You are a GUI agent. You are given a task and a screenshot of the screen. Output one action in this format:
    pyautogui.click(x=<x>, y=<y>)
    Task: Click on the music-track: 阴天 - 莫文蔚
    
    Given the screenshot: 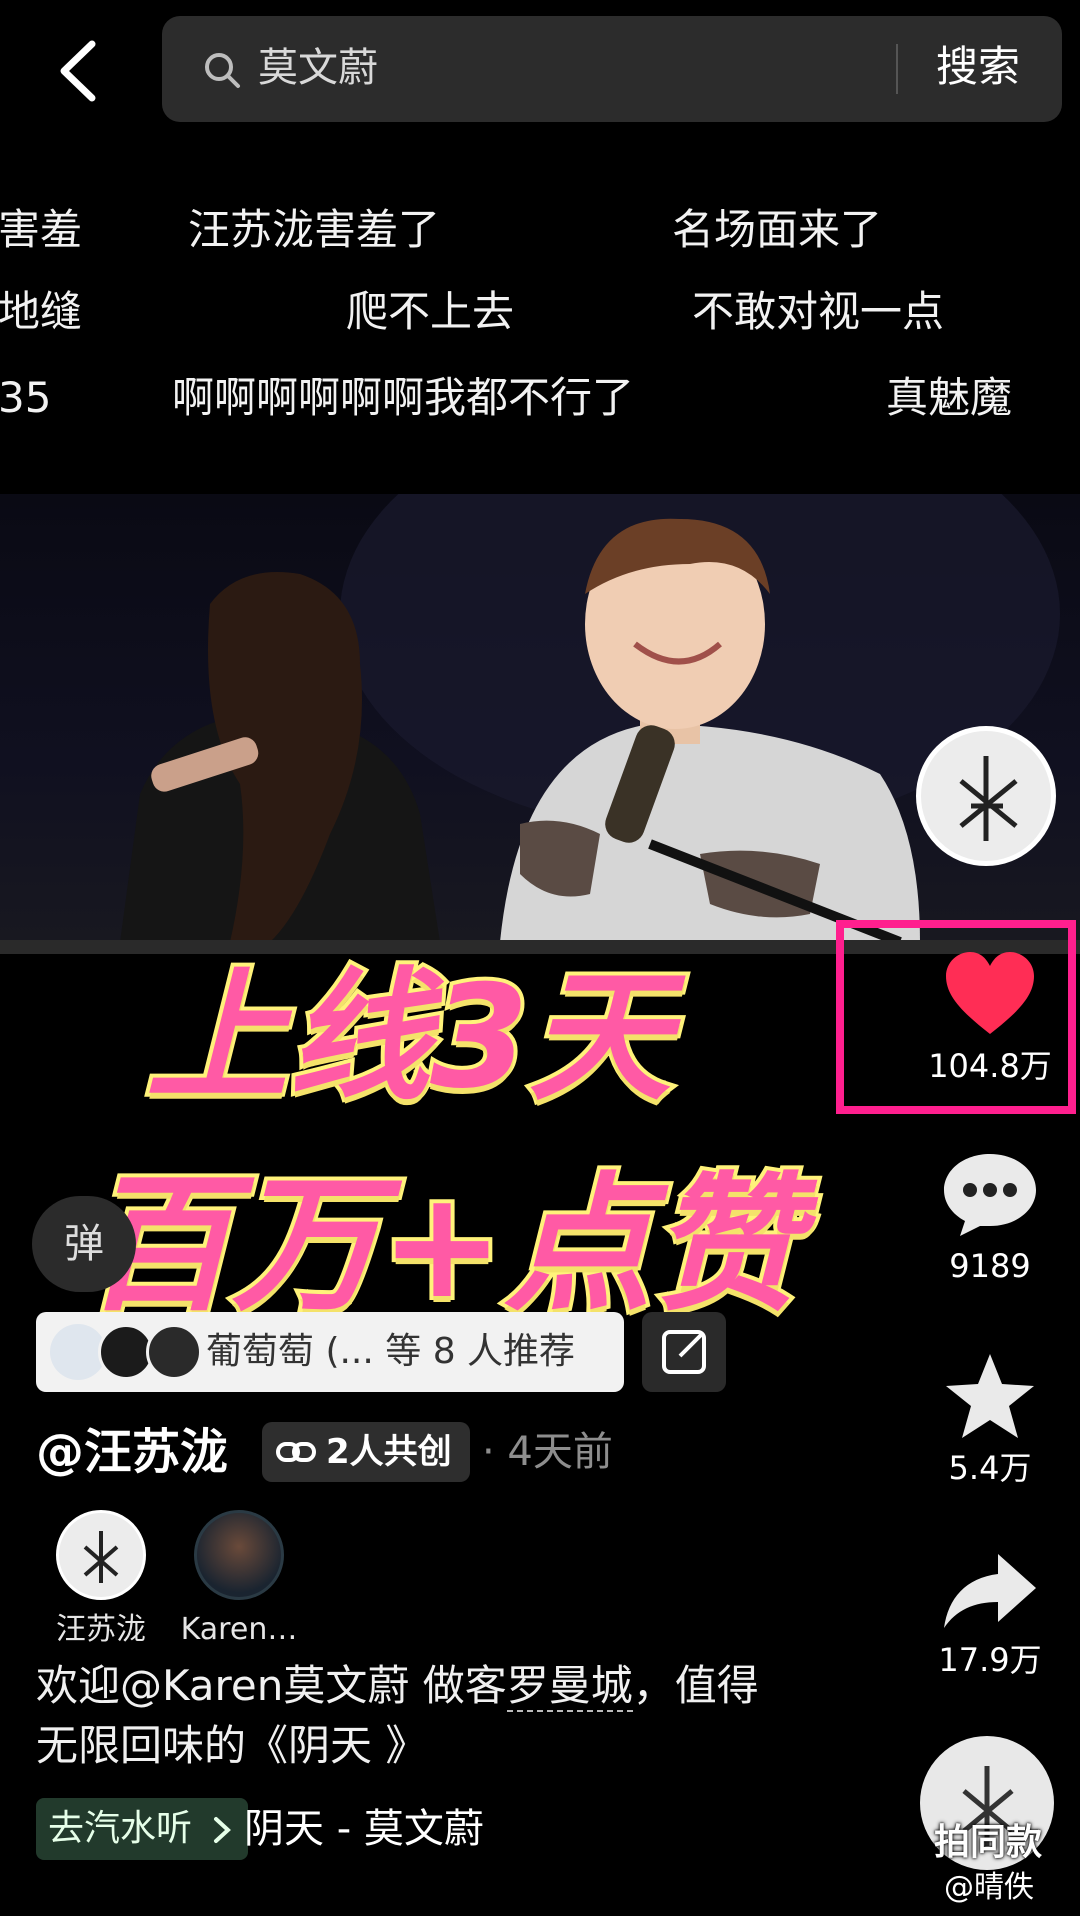 What is the action you would take?
    pyautogui.click(x=364, y=1829)
    